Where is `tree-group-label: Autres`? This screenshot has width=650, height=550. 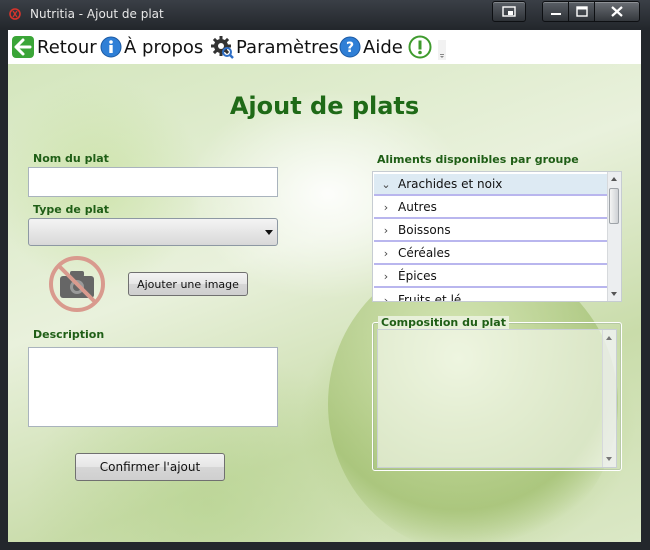
tree-group-label: Autres is located at coordinates (417, 207).